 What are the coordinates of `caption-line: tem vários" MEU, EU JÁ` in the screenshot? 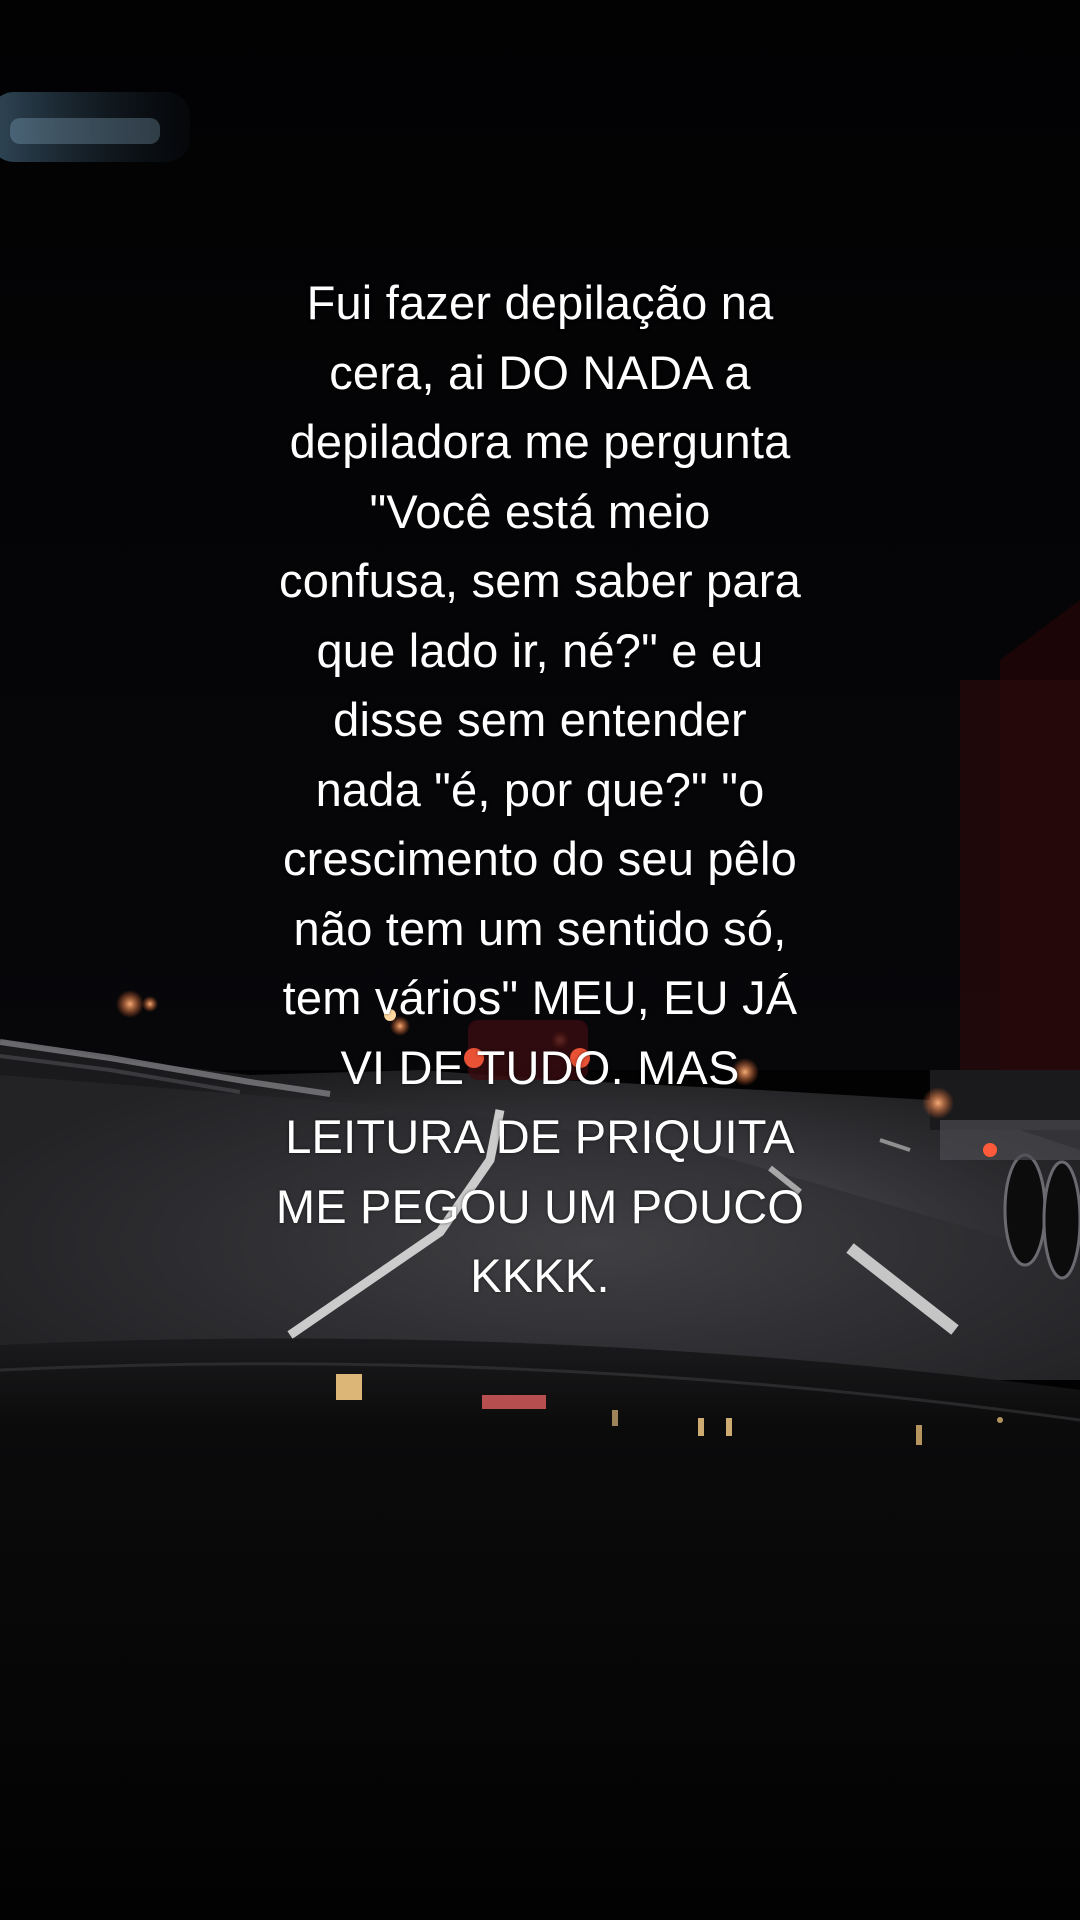 It's located at (540, 997).